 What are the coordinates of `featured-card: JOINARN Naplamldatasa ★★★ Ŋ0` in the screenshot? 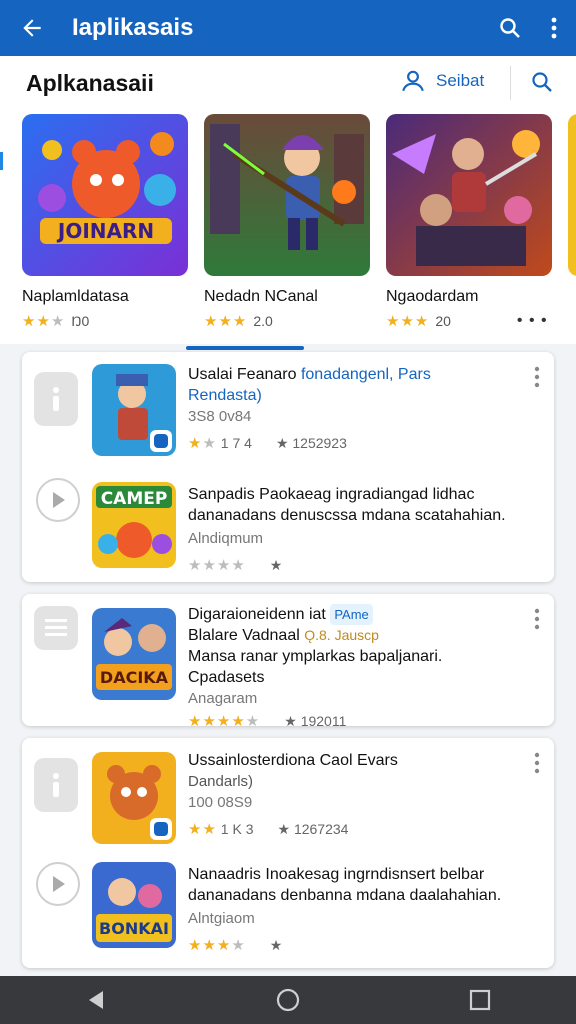 It's located at (105, 222).